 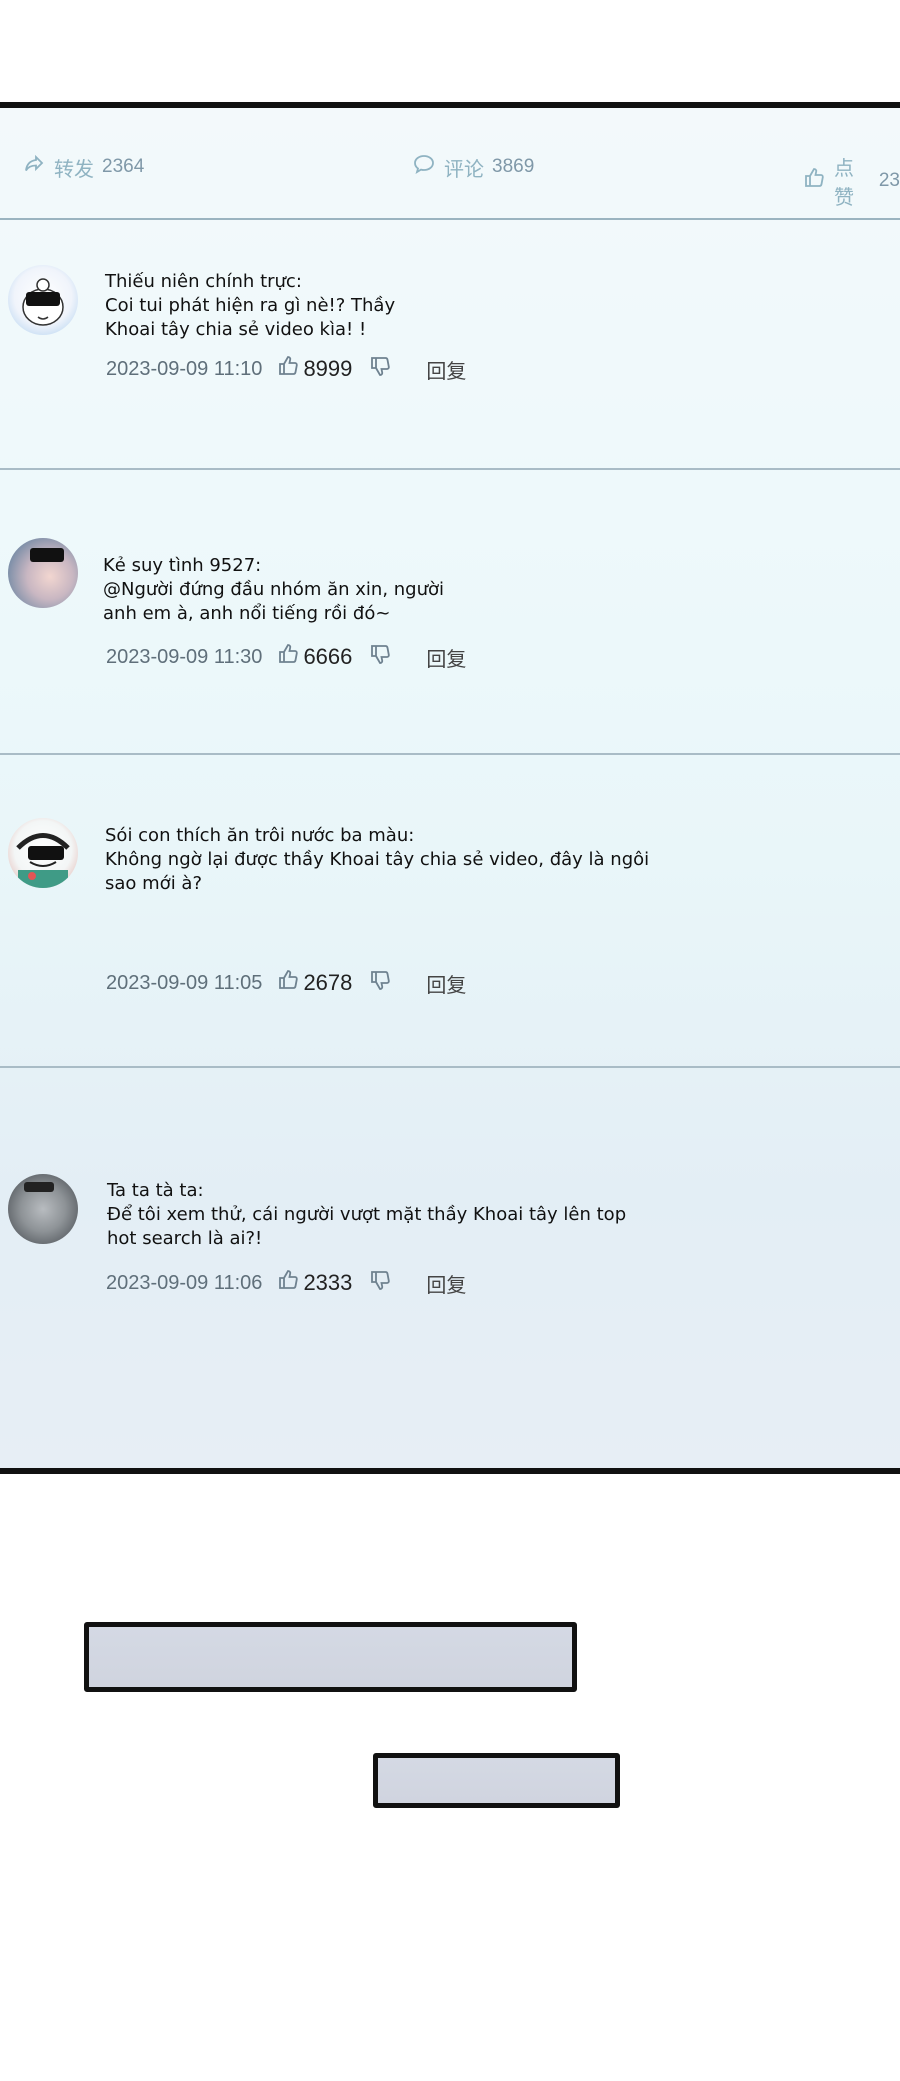 What do you see at coordinates (328, 368) in the screenshot?
I see `like-count: 8999` at bounding box center [328, 368].